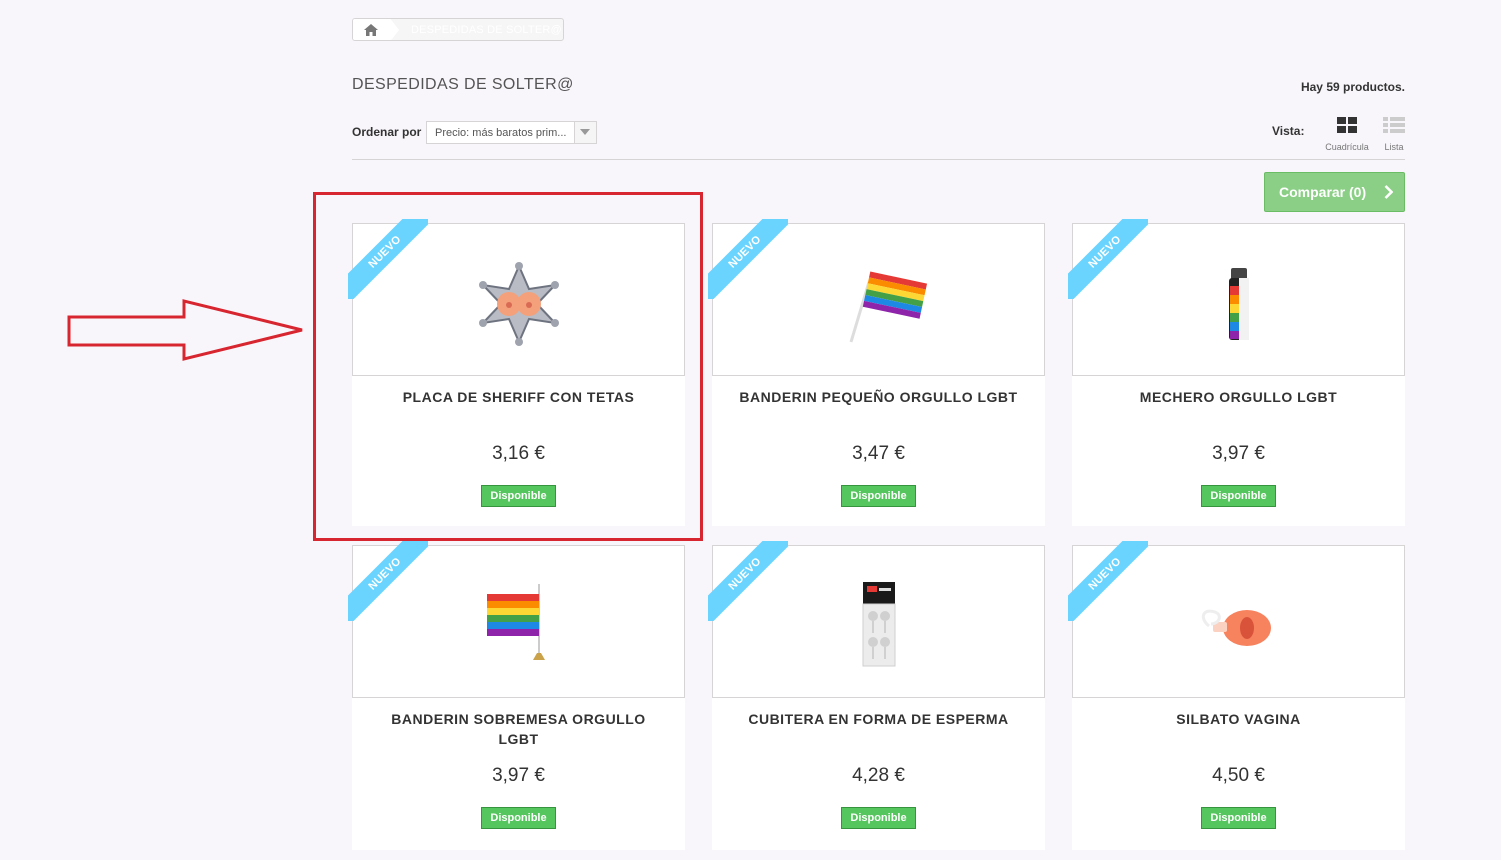 This screenshot has height=860, width=1501. What do you see at coordinates (1352, 87) in the screenshot?
I see `product-count: Hay 59 productos.` at bounding box center [1352, 87].